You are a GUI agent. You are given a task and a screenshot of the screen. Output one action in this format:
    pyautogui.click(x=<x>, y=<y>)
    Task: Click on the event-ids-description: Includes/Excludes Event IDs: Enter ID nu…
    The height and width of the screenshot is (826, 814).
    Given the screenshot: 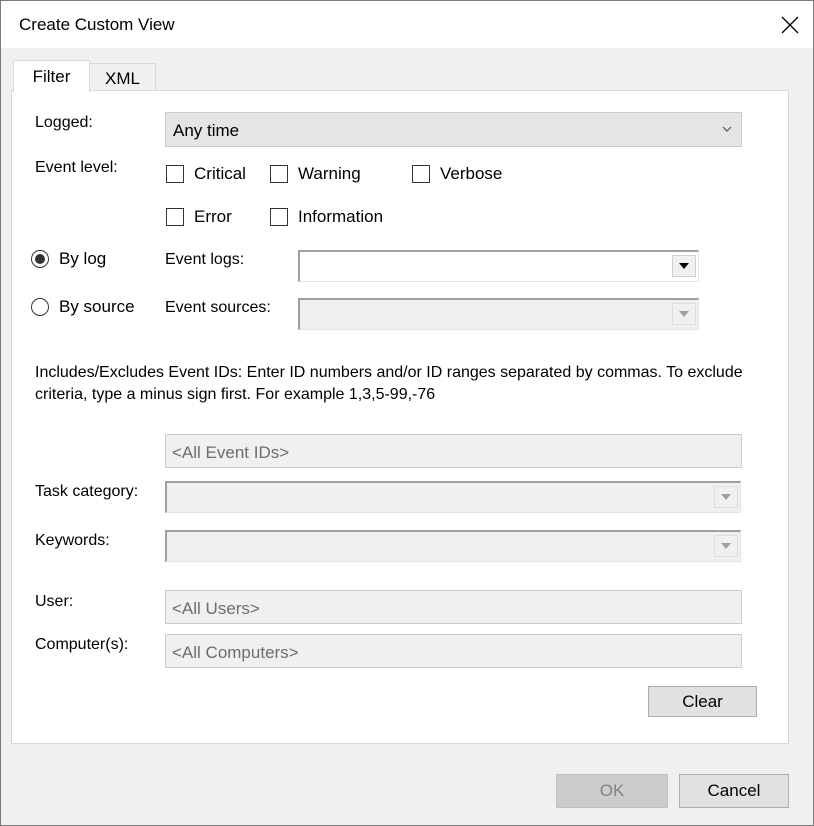 What is the action you would take?
    pyautogui.click(x=389, y=383)
    